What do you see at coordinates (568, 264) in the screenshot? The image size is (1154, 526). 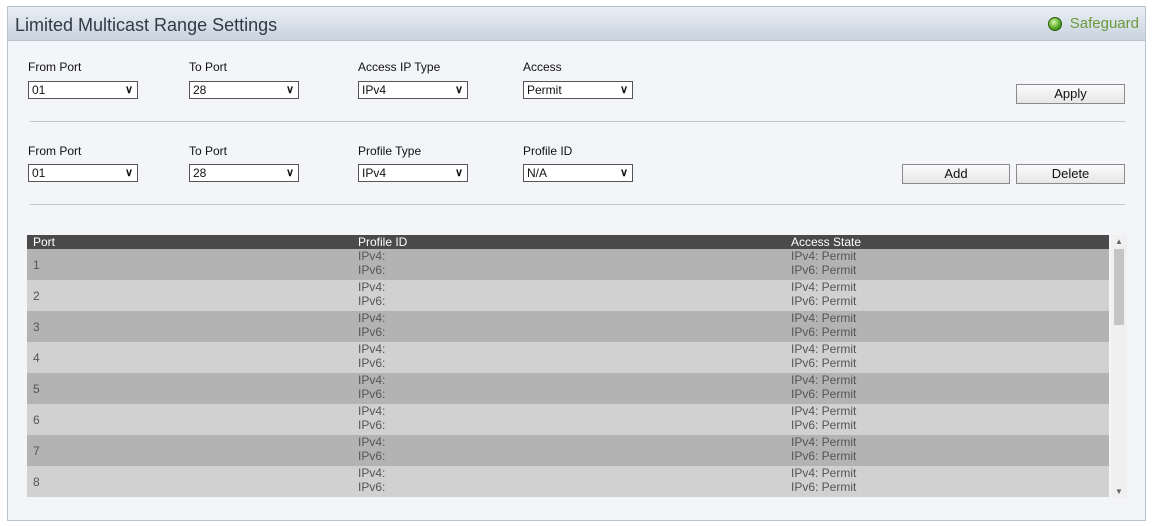 I see `table-row: 1 IPv4: IPv6: IPv4: Permit IPv6: Permit` at bounding box center [568, 264].